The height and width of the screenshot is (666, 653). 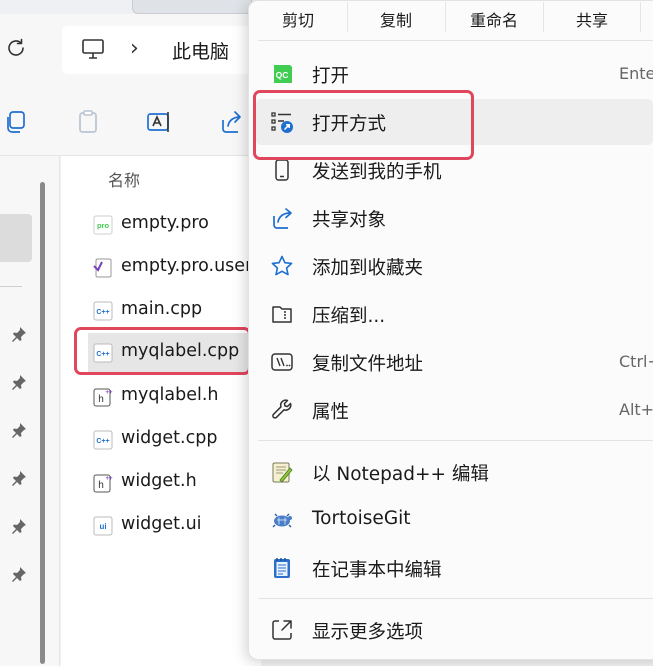 I want to click on file-name: myqlabel.h, so click(x=170, y=395).